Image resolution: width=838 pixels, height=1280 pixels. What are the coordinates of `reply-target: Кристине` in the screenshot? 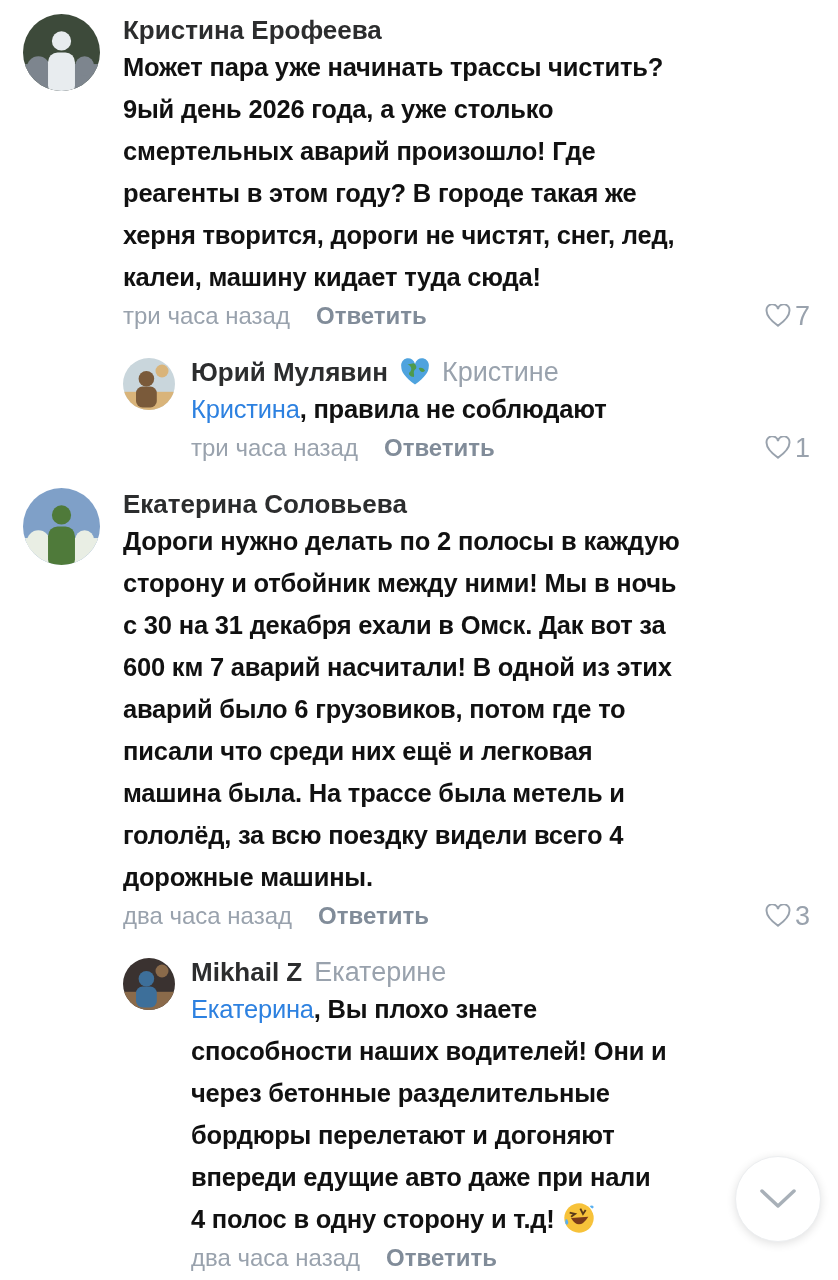 It's located at (500, 372).